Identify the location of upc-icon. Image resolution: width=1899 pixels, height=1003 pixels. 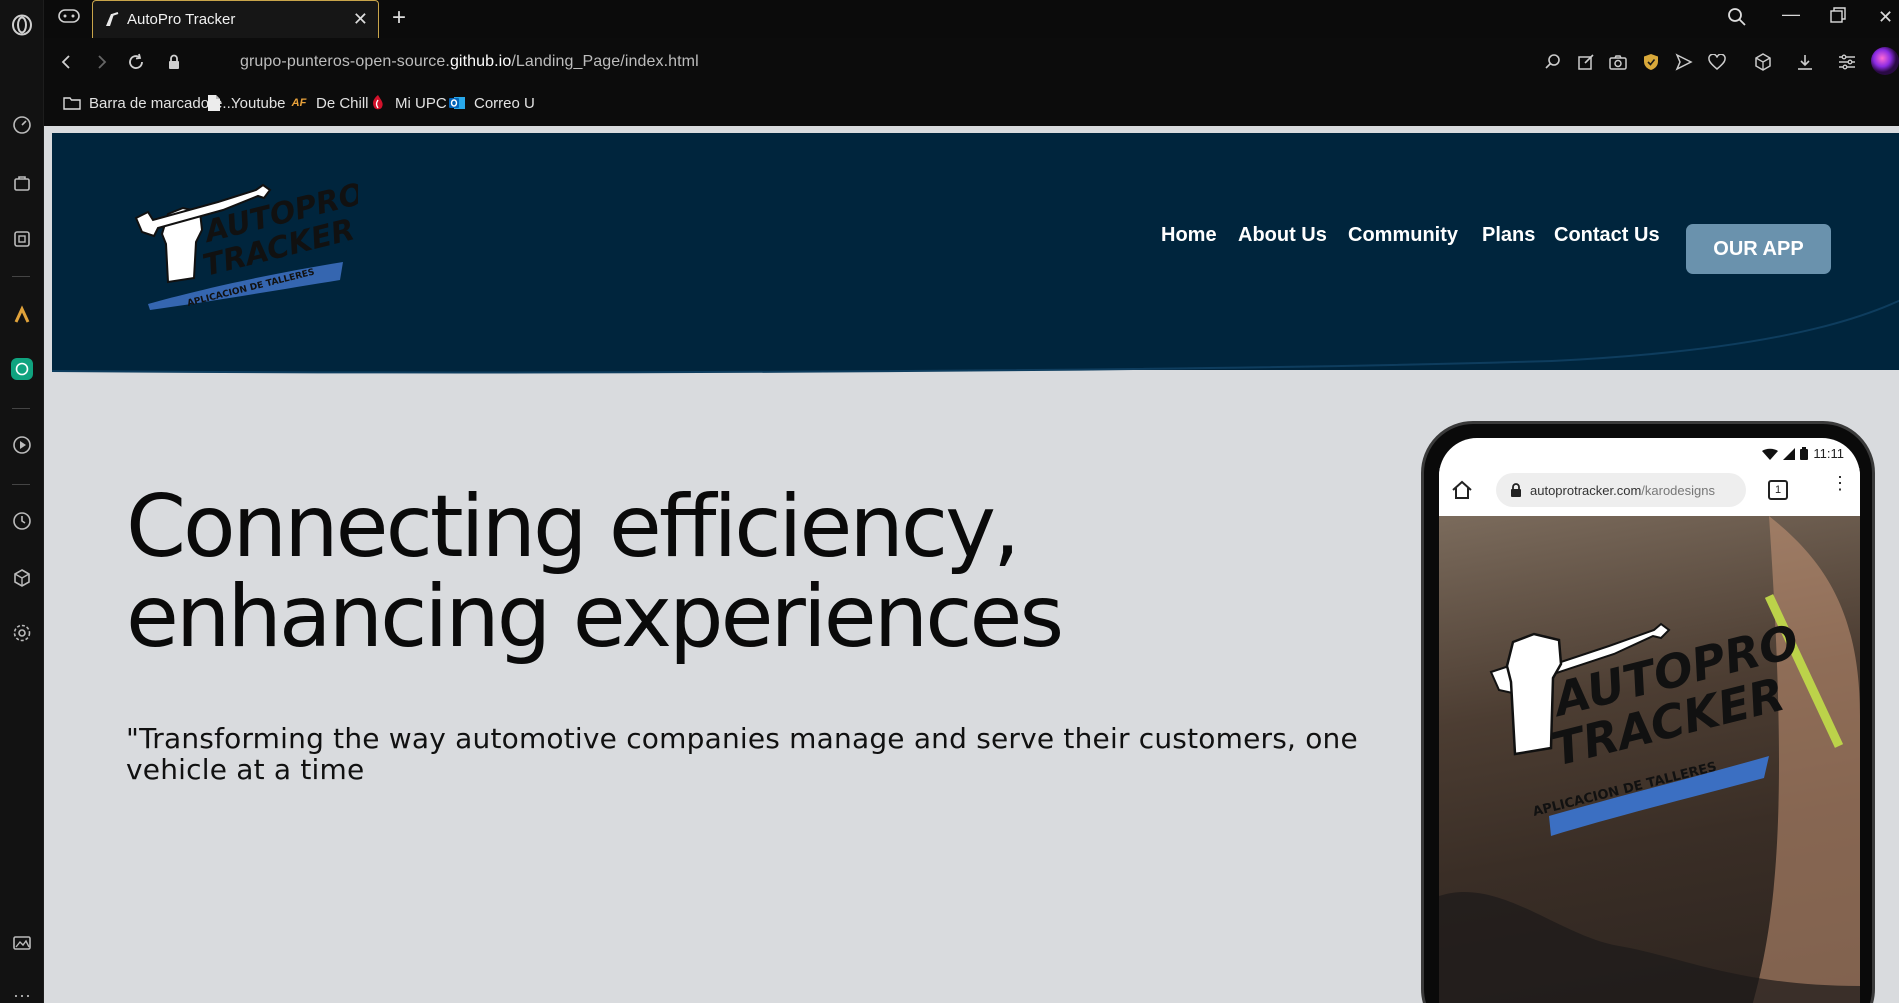
(378, 103).